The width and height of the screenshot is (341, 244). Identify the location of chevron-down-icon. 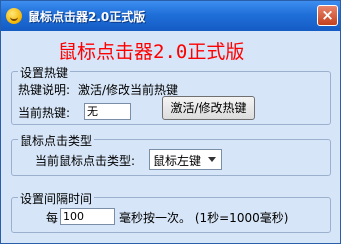
(212, 159).